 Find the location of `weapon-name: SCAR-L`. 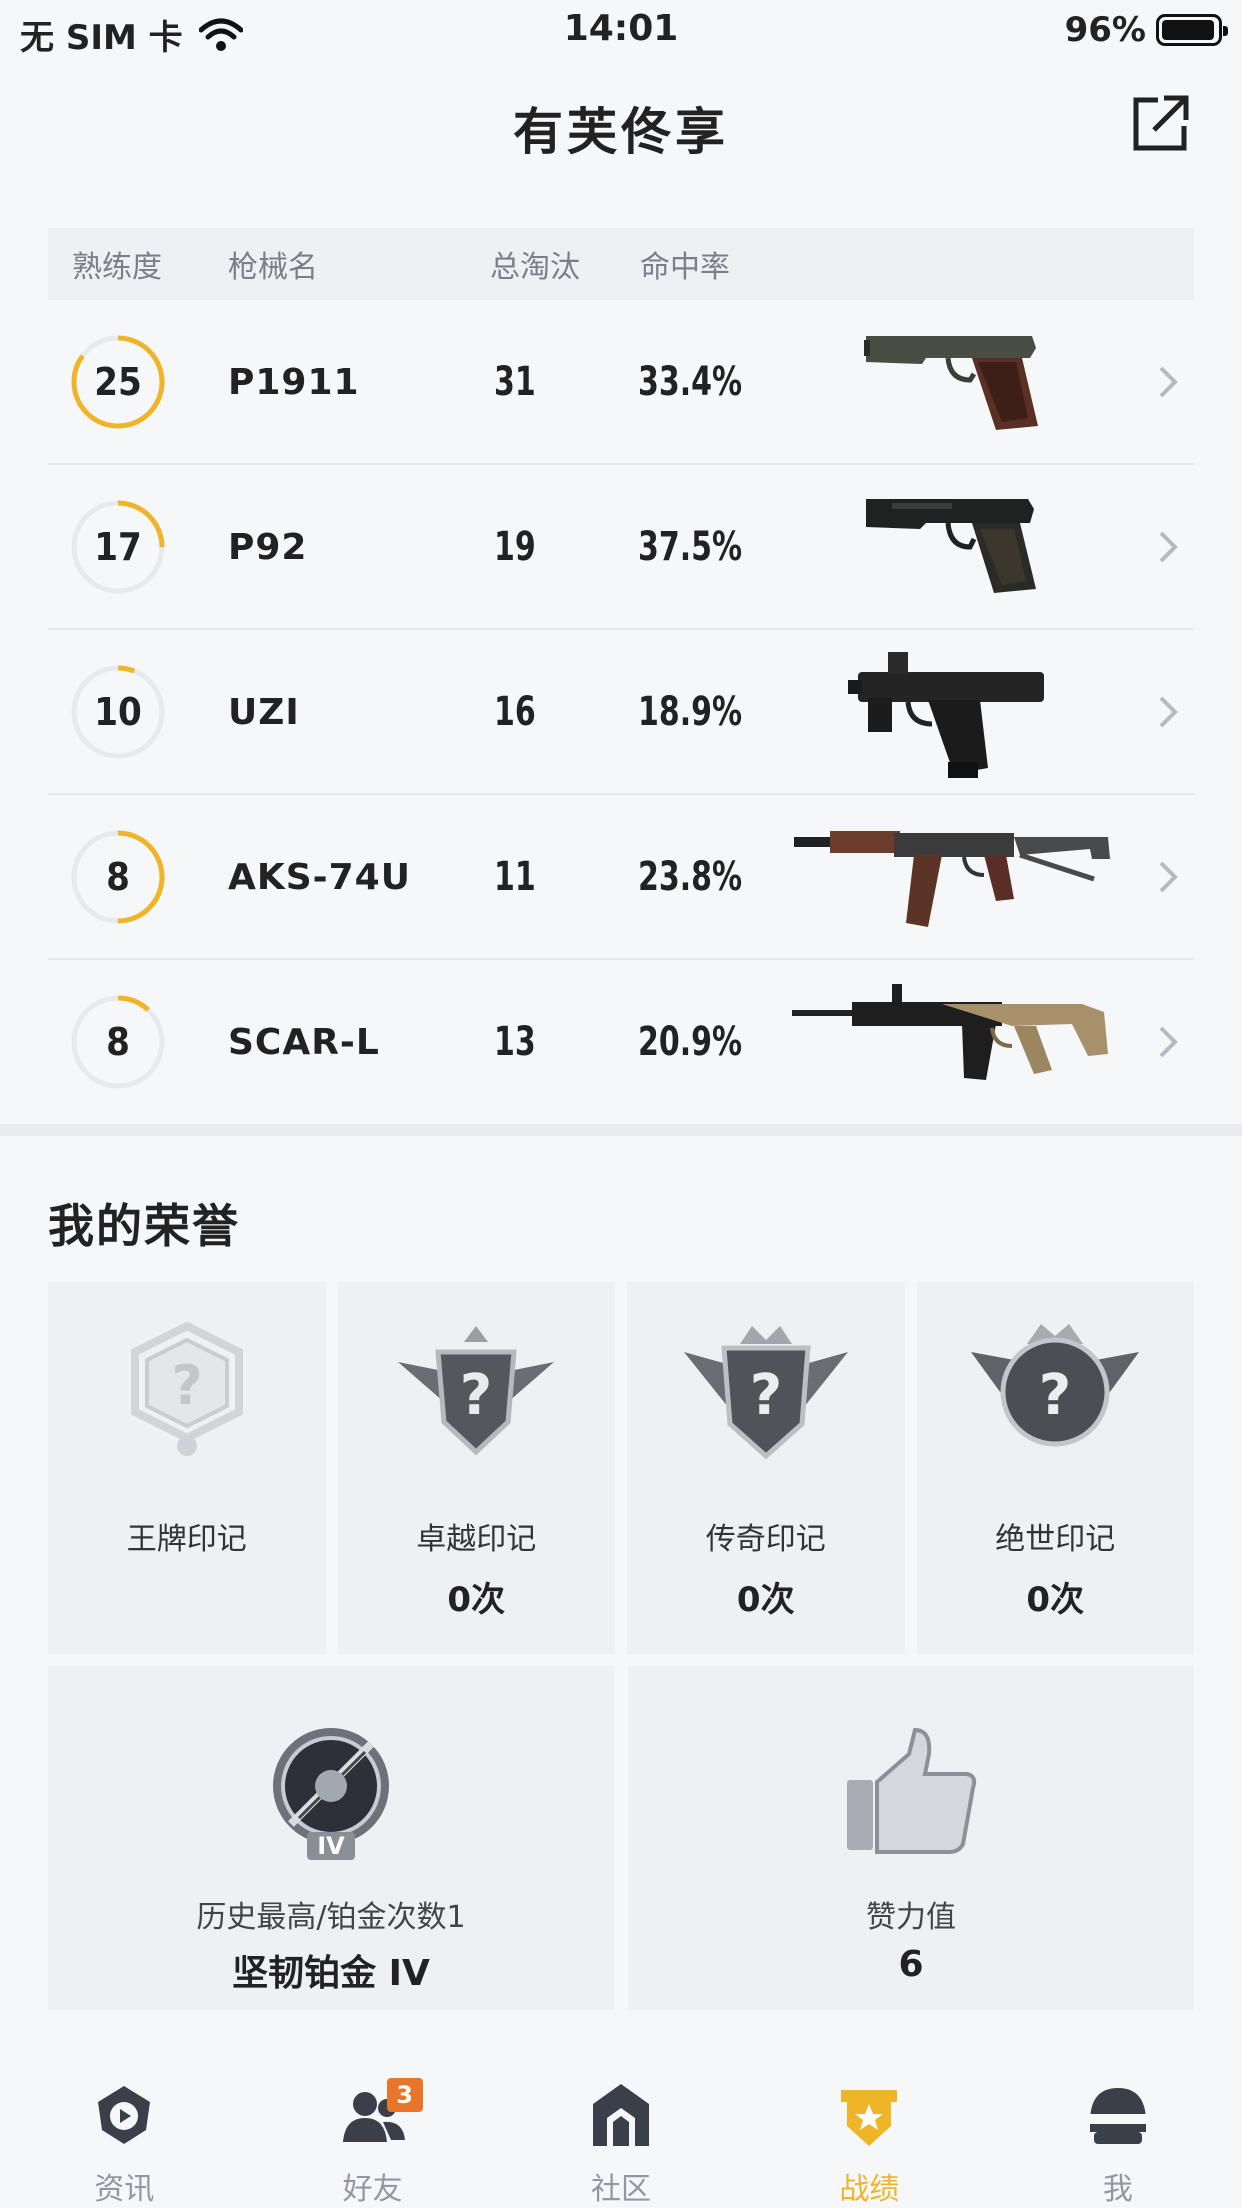

weapon-name: SCAR-L is located at coordinates (304, 1042).